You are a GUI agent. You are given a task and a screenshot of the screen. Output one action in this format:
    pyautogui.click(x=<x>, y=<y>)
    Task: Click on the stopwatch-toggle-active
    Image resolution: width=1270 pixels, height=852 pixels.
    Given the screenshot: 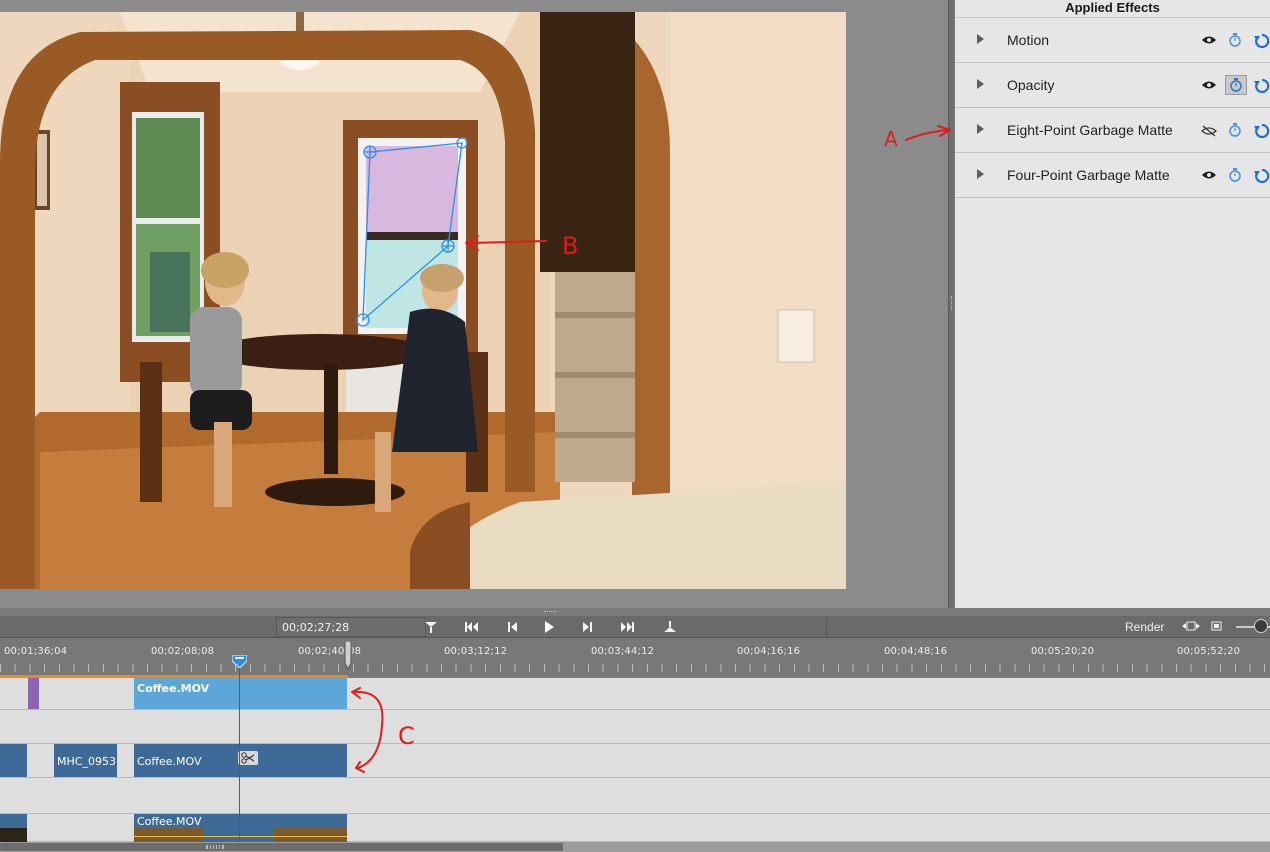 What is the action you would take?
    pyautogui.click(x=1236, y=85)
    